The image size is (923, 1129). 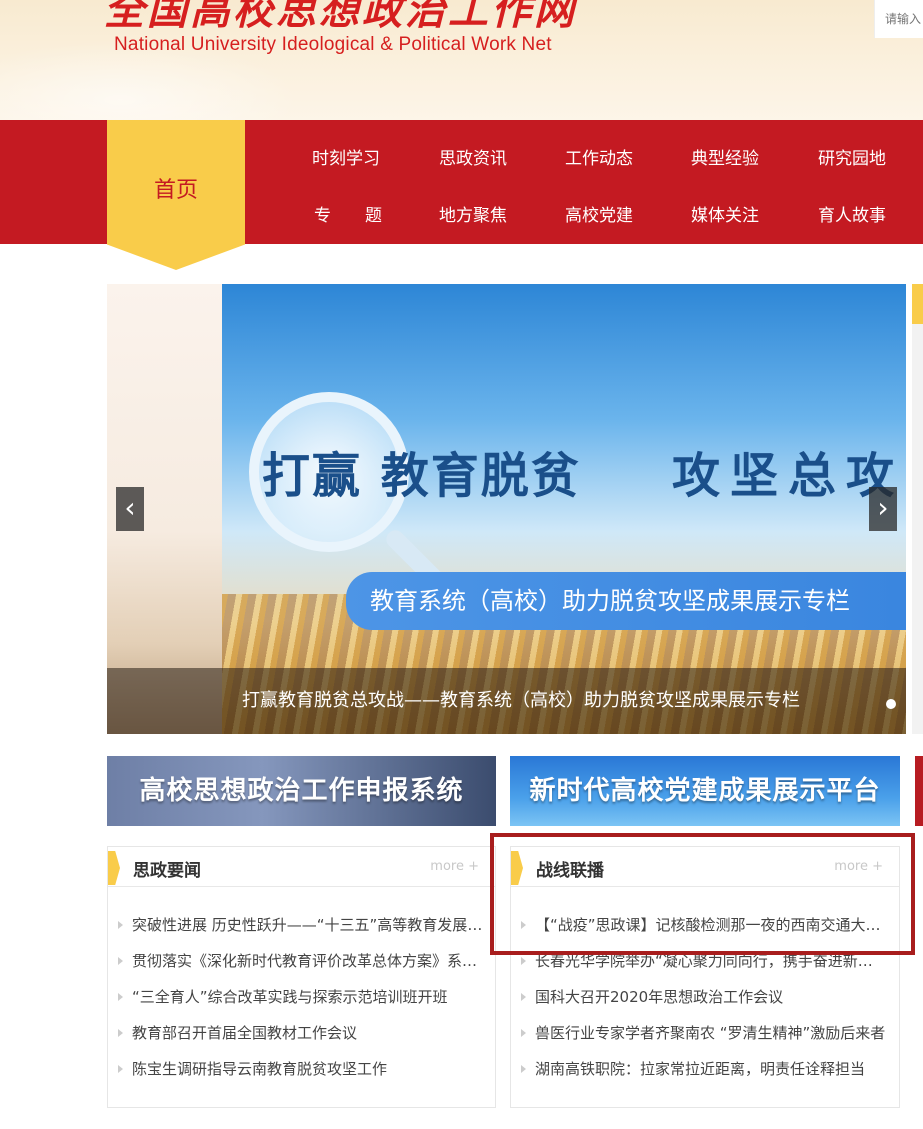 What do you see at coordinates (473, 213) in the screenshot?
I see `nav-item-difang-jujiao: 地方聚焦` at bounding box center [473, 213].